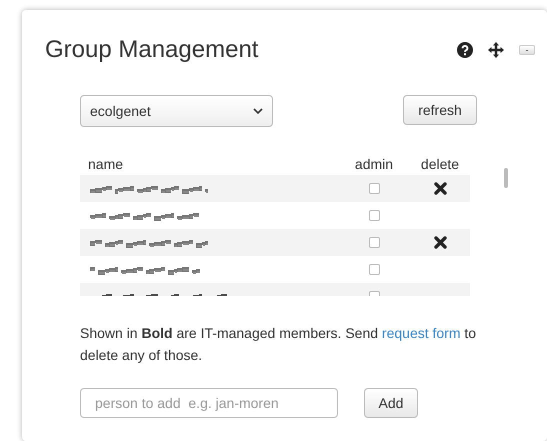 Image resolution: width=547 pixels, height=441 pixels. What do you see at coordinates (391, 403) in the screenshot?
I see `add-button: Add` at bounding box center [391, 403].